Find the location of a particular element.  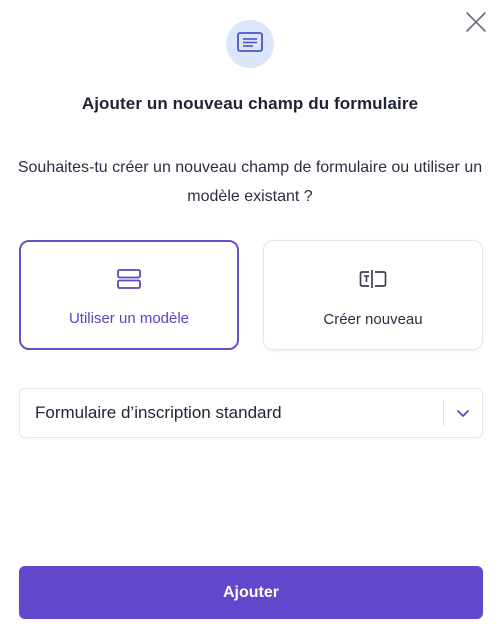

template-select: Formulaire d’inscription standard is located at coordinates (251, 413).